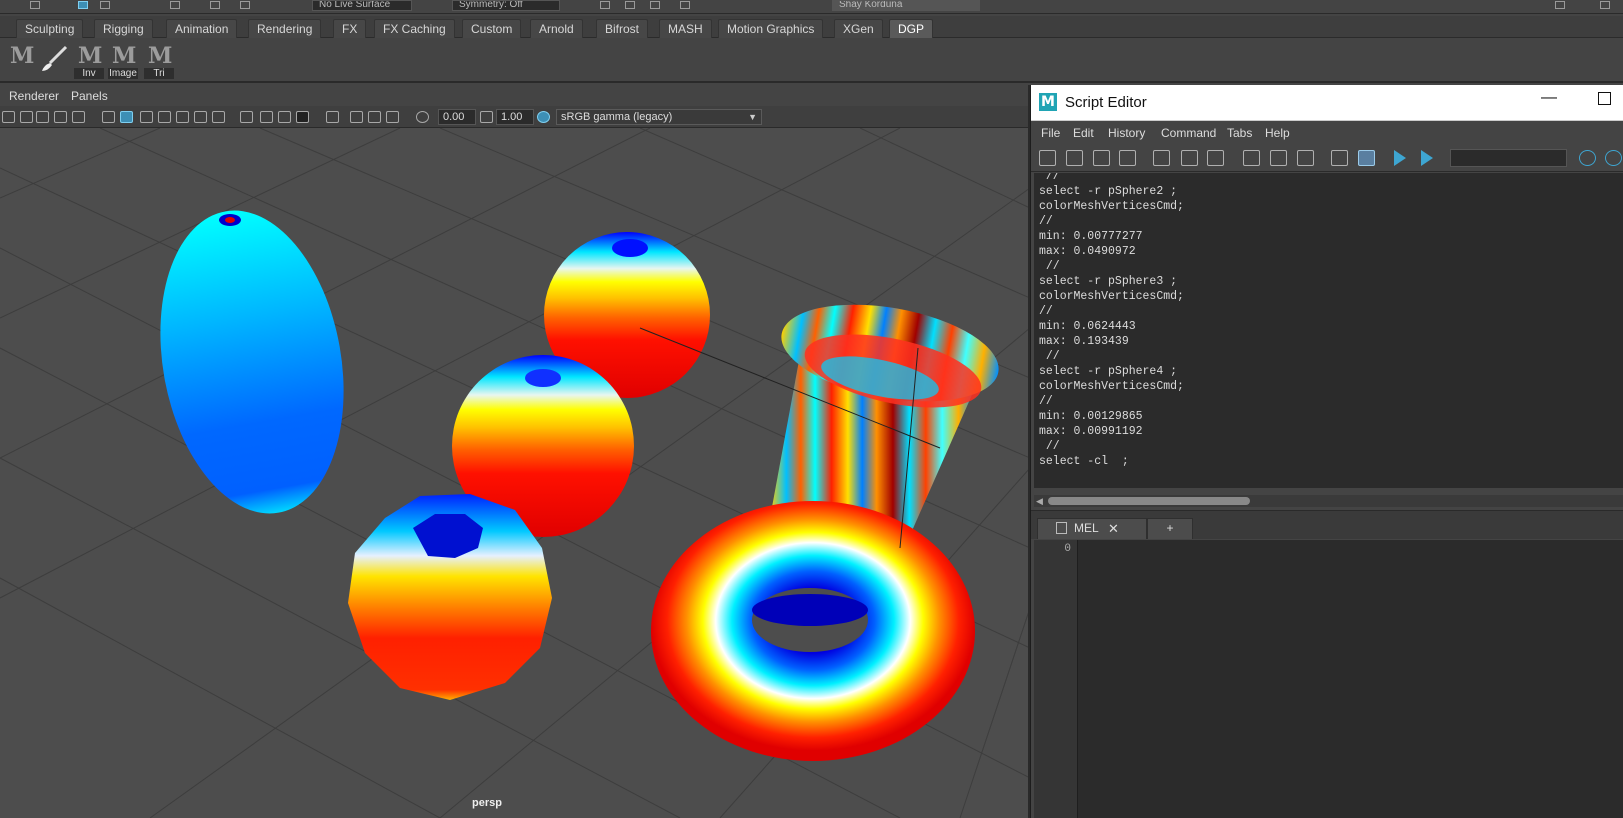 The width and height of the screenshot is (1623, 818). I want to click on clear-input-icon, so click(1189, 158).